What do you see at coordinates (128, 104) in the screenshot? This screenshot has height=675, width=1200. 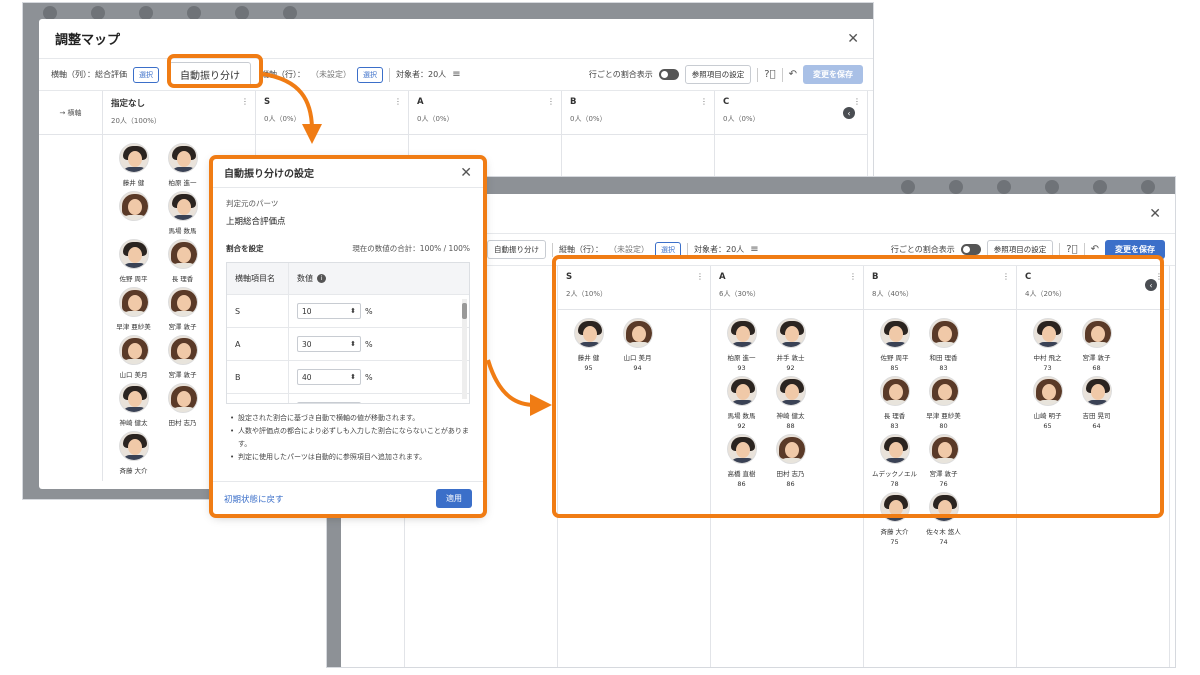 I see `column-name: 指定なし` at bounding box center [128, 104].